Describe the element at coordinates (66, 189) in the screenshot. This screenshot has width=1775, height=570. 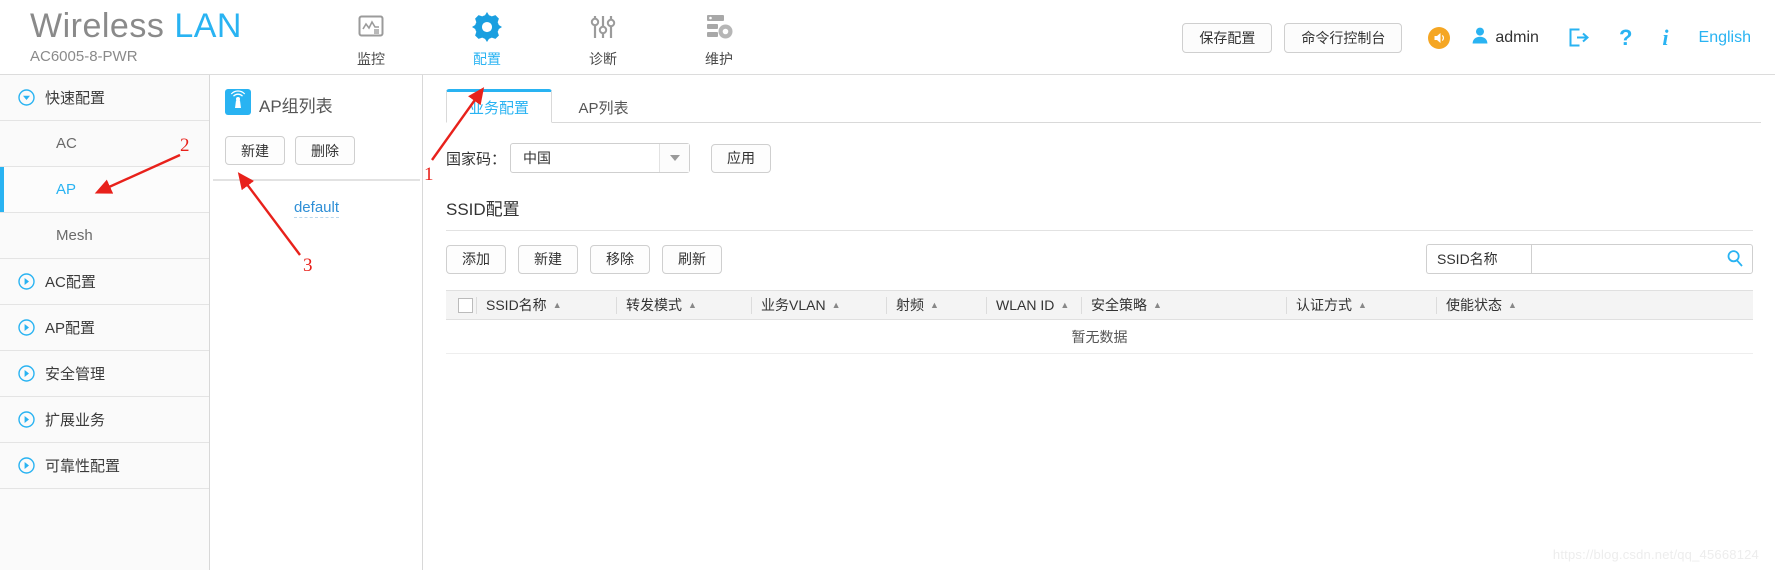
I see `sidebar-label-ap: AP` at that location.